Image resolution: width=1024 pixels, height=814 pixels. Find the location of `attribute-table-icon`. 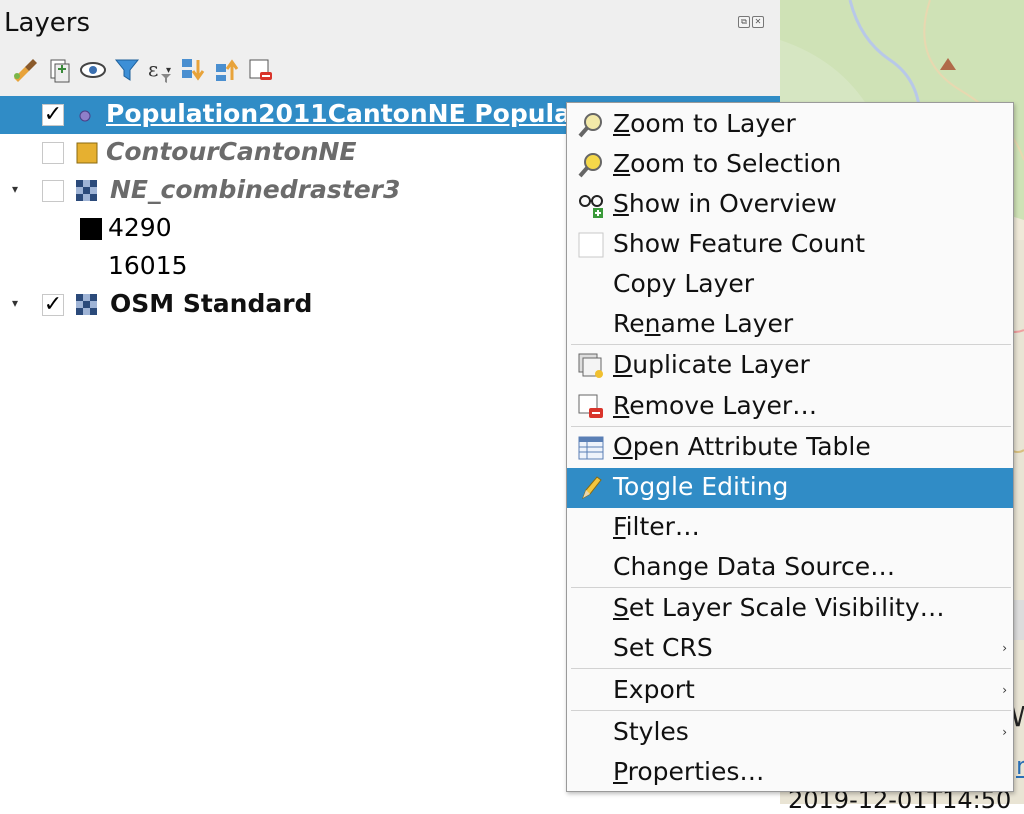

attribute-table-icon is located at coordinates (591, 448).